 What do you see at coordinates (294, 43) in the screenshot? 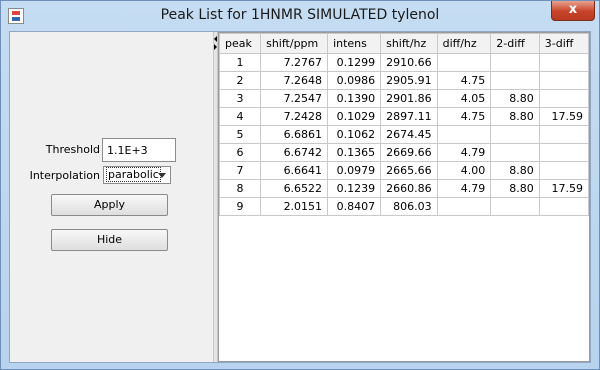
I see `column-header-shift-ppm: shift/ppm` at bounding box center [294, 43].